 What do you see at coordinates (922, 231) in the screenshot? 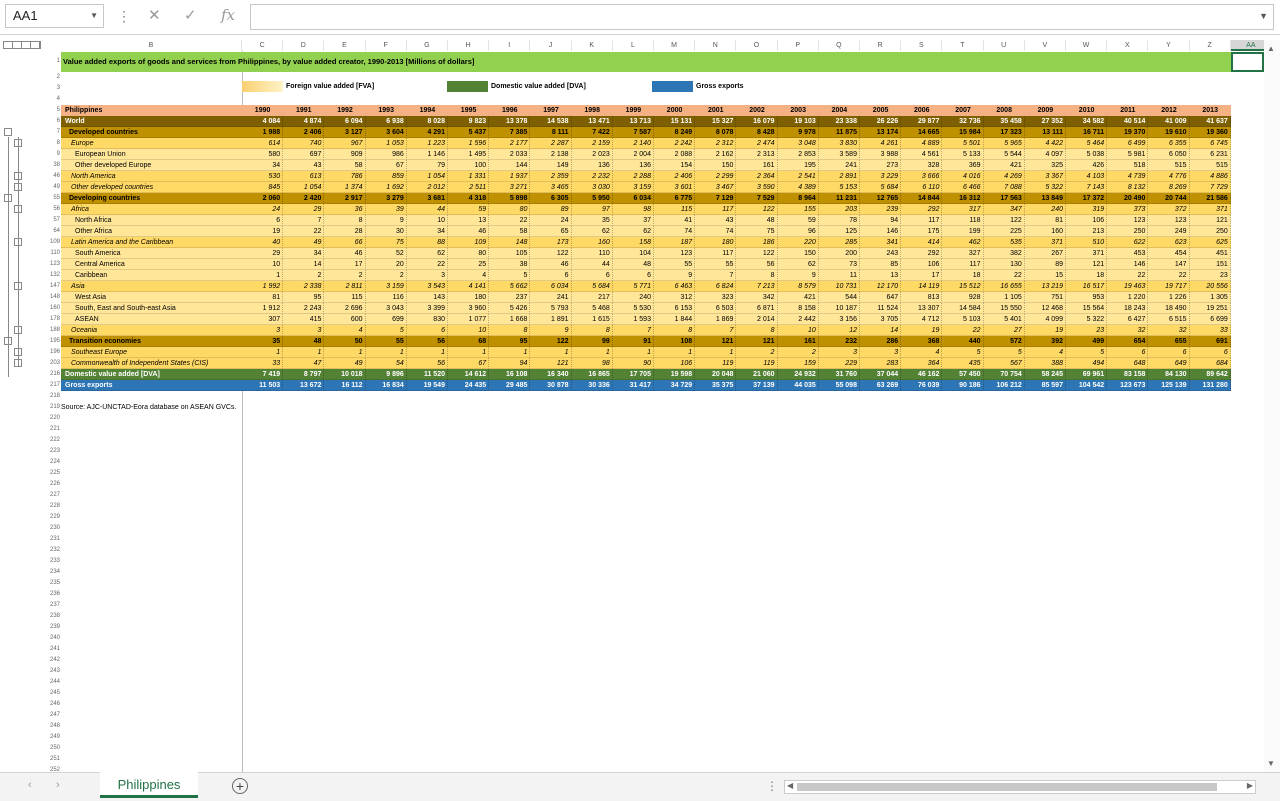
I see `data-cell: 175` at bounding box center [922, 231].